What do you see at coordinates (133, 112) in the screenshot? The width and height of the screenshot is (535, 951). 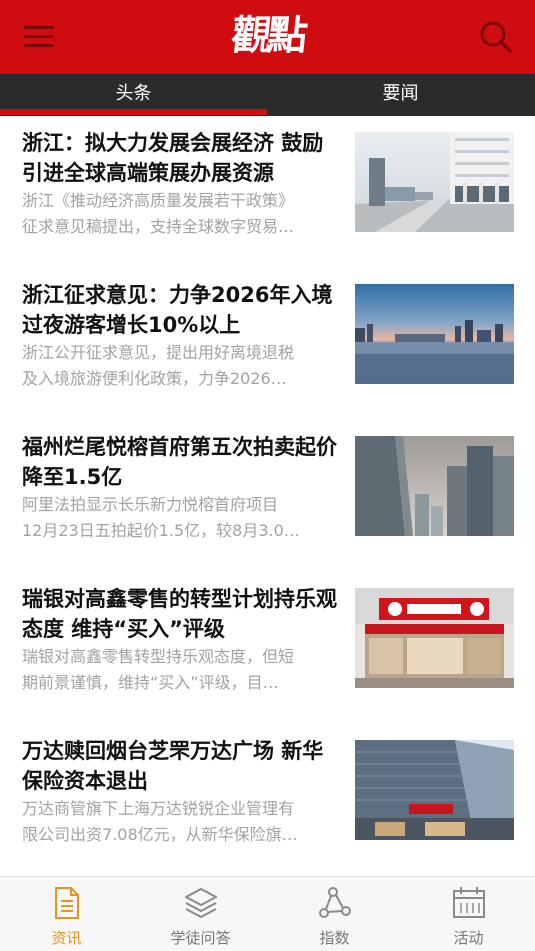 I see `active-tab-indicator` at bounding box center [133, 112].